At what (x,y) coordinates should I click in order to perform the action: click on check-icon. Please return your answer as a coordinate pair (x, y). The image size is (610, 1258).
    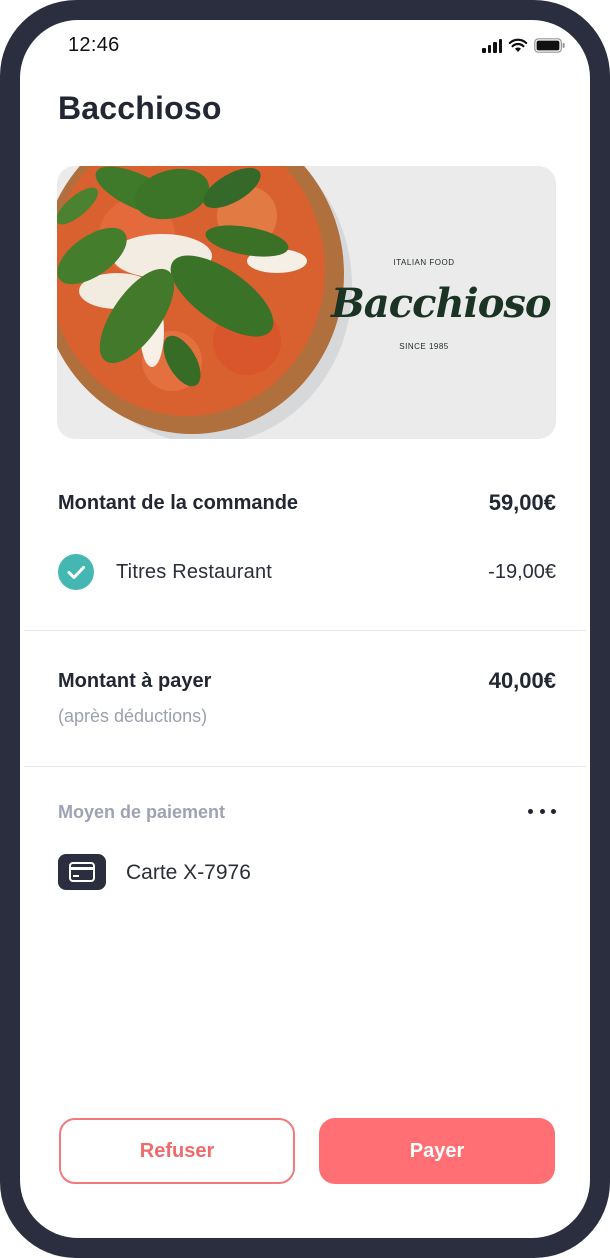
    Looking at the image, I should click on (76, 572).